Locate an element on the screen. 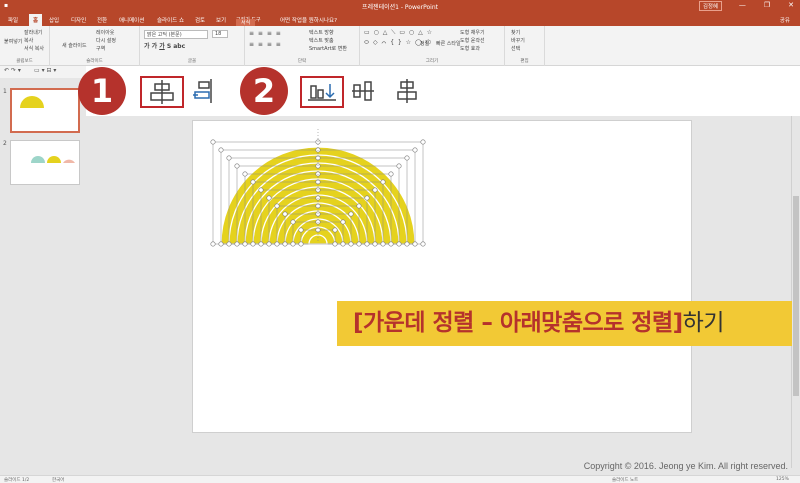  align-center-button is located at coordinates (162, 92).